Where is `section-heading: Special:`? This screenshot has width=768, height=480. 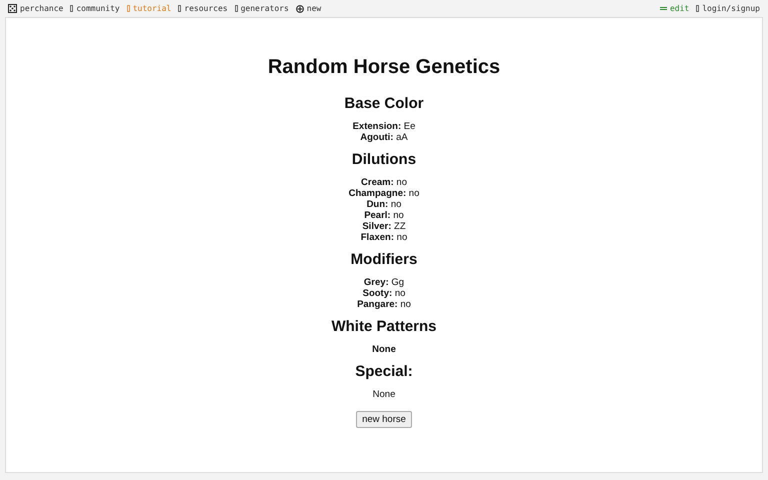
section-heading: Special: is located at coordinates (384, 371).